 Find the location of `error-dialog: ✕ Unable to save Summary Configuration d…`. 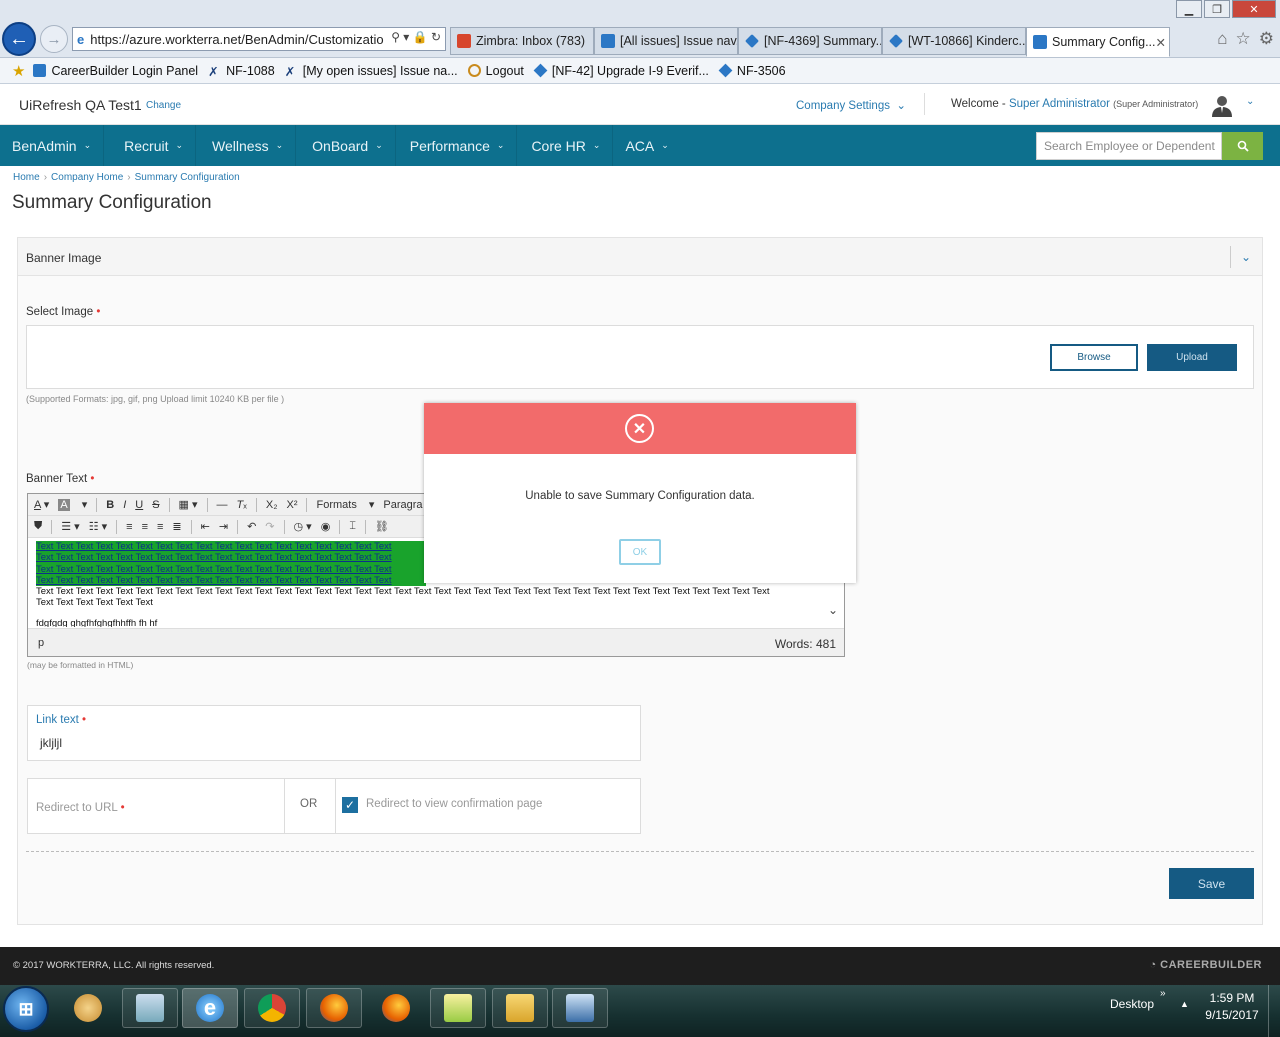

error-dialog: ✕ Unable to save Summary Configuration d… is located at coordinates (640, 493).